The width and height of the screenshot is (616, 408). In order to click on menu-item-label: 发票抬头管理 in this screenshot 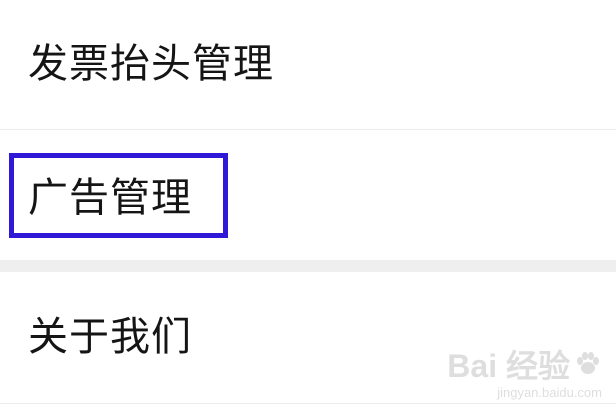, I will do `click(151, 64)`.